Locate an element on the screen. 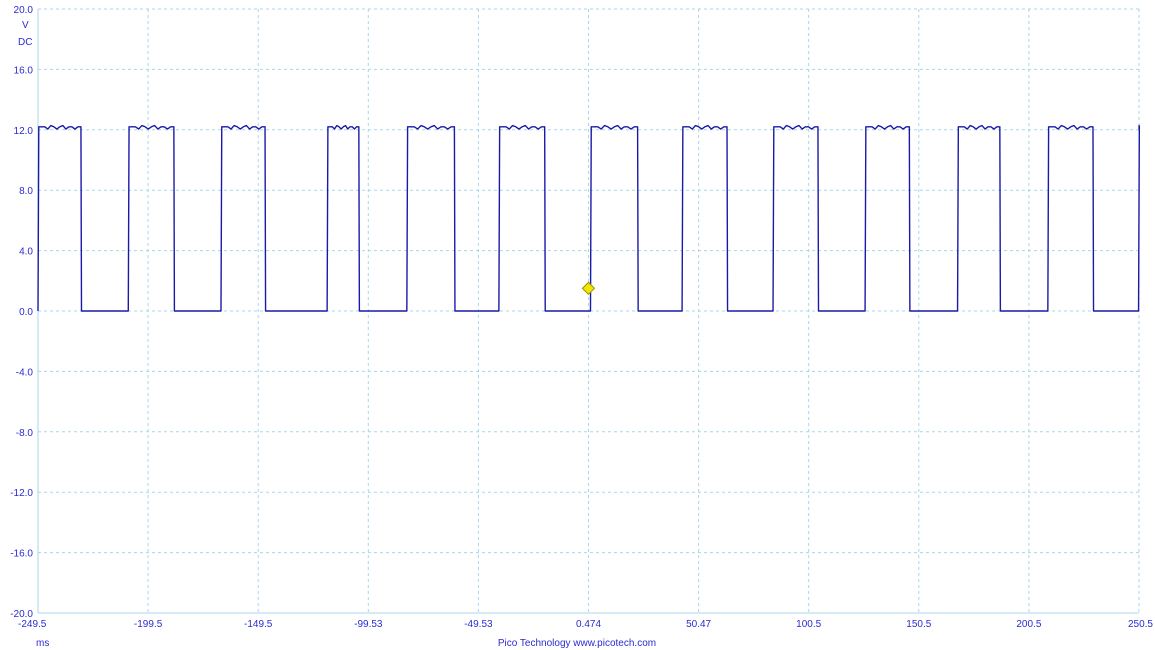 This screenshot has width=1155, height=650. x-tick-label: 250.5 is located at coordinates (1140, 624).